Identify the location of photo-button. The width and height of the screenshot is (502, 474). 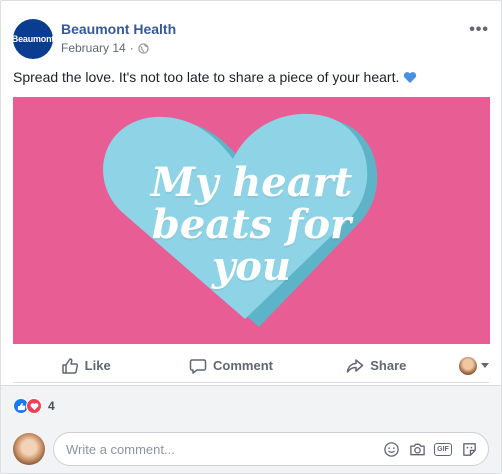
(417, 449).